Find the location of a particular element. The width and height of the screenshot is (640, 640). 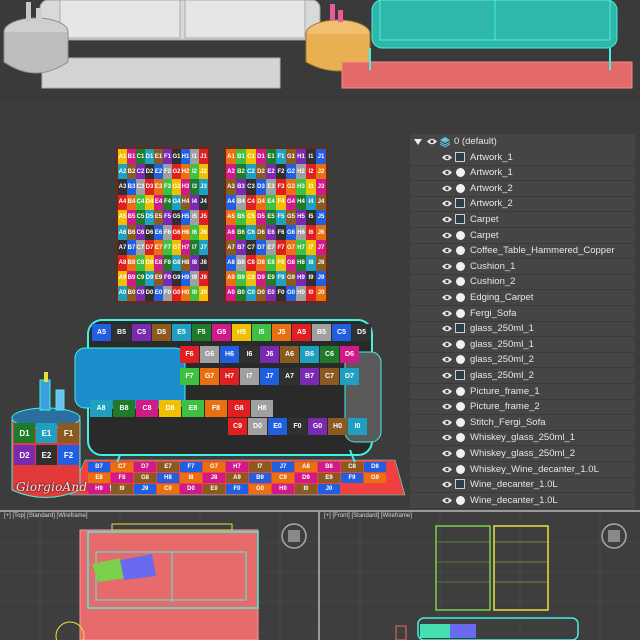

layer-object-name: Artwork_1 is located at coordinates (491, 157).